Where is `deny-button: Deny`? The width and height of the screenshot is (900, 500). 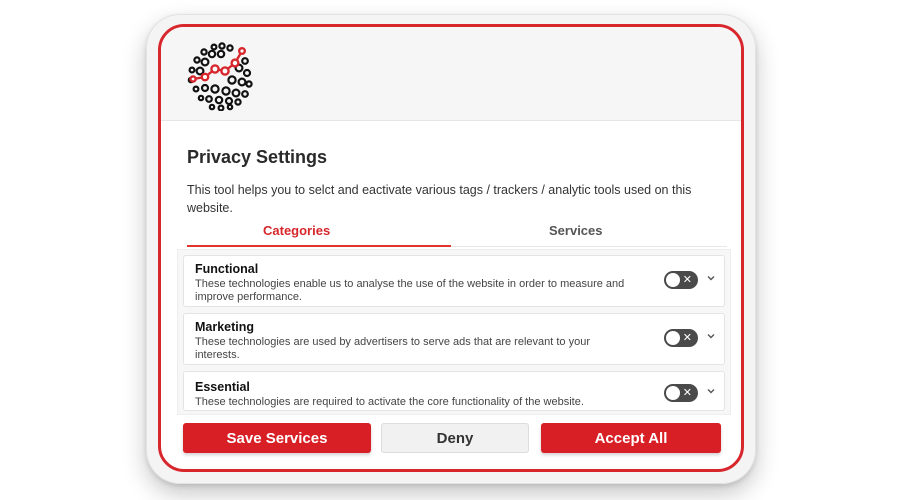 deny-button: Deny is located at coordinates (455, 438).